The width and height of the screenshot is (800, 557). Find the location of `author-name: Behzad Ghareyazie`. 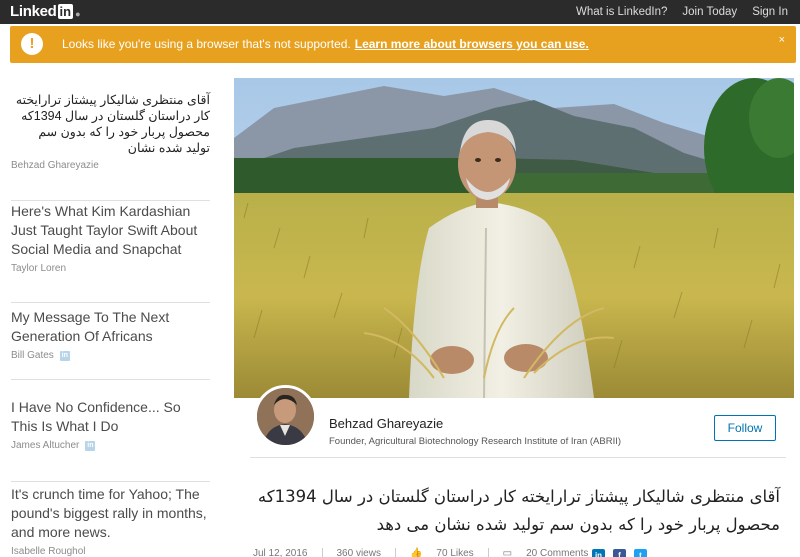

author-name: Behzad Ghareyazie is located at coordinates (386, 423).